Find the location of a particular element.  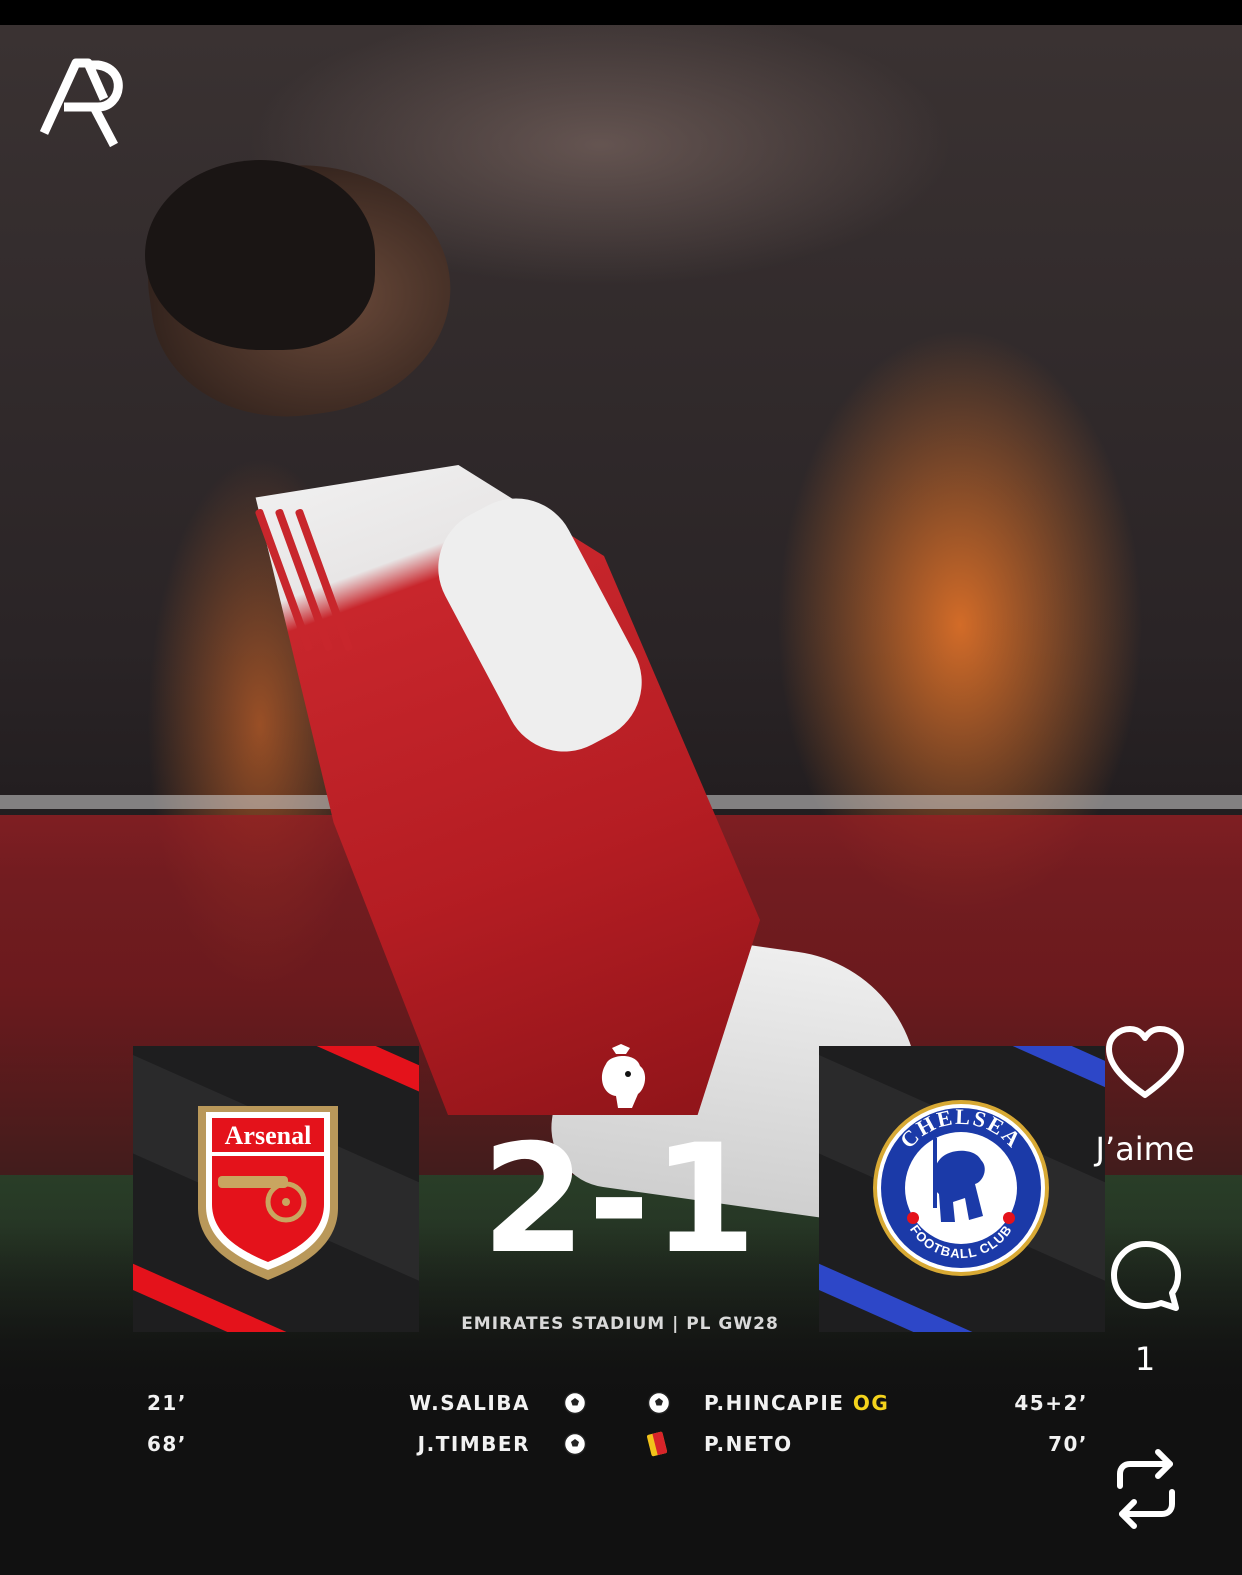

match-score: 2-1 is located at coordinates (620, 1200).